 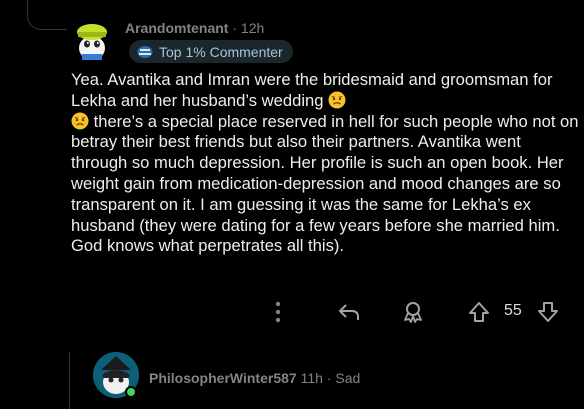 I want to click on commenter-badge-icon, so click(x=145, y=51).